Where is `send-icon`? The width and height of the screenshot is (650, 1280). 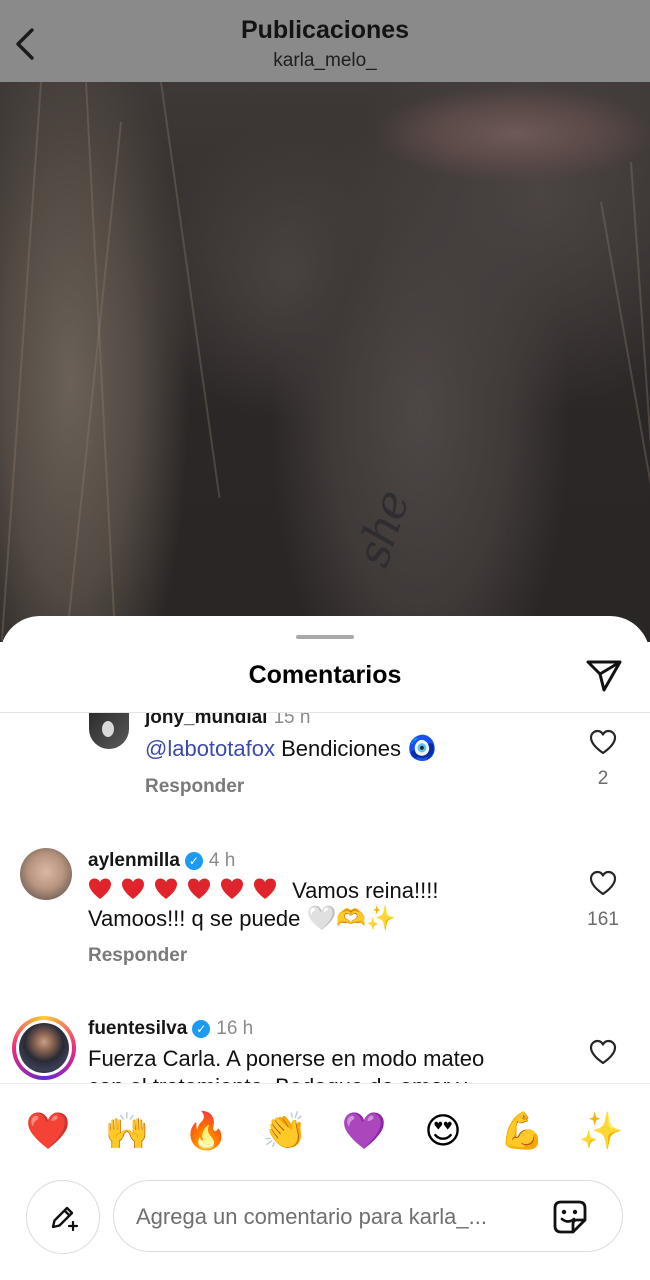
send-icon is located at coordinates (604, 675).